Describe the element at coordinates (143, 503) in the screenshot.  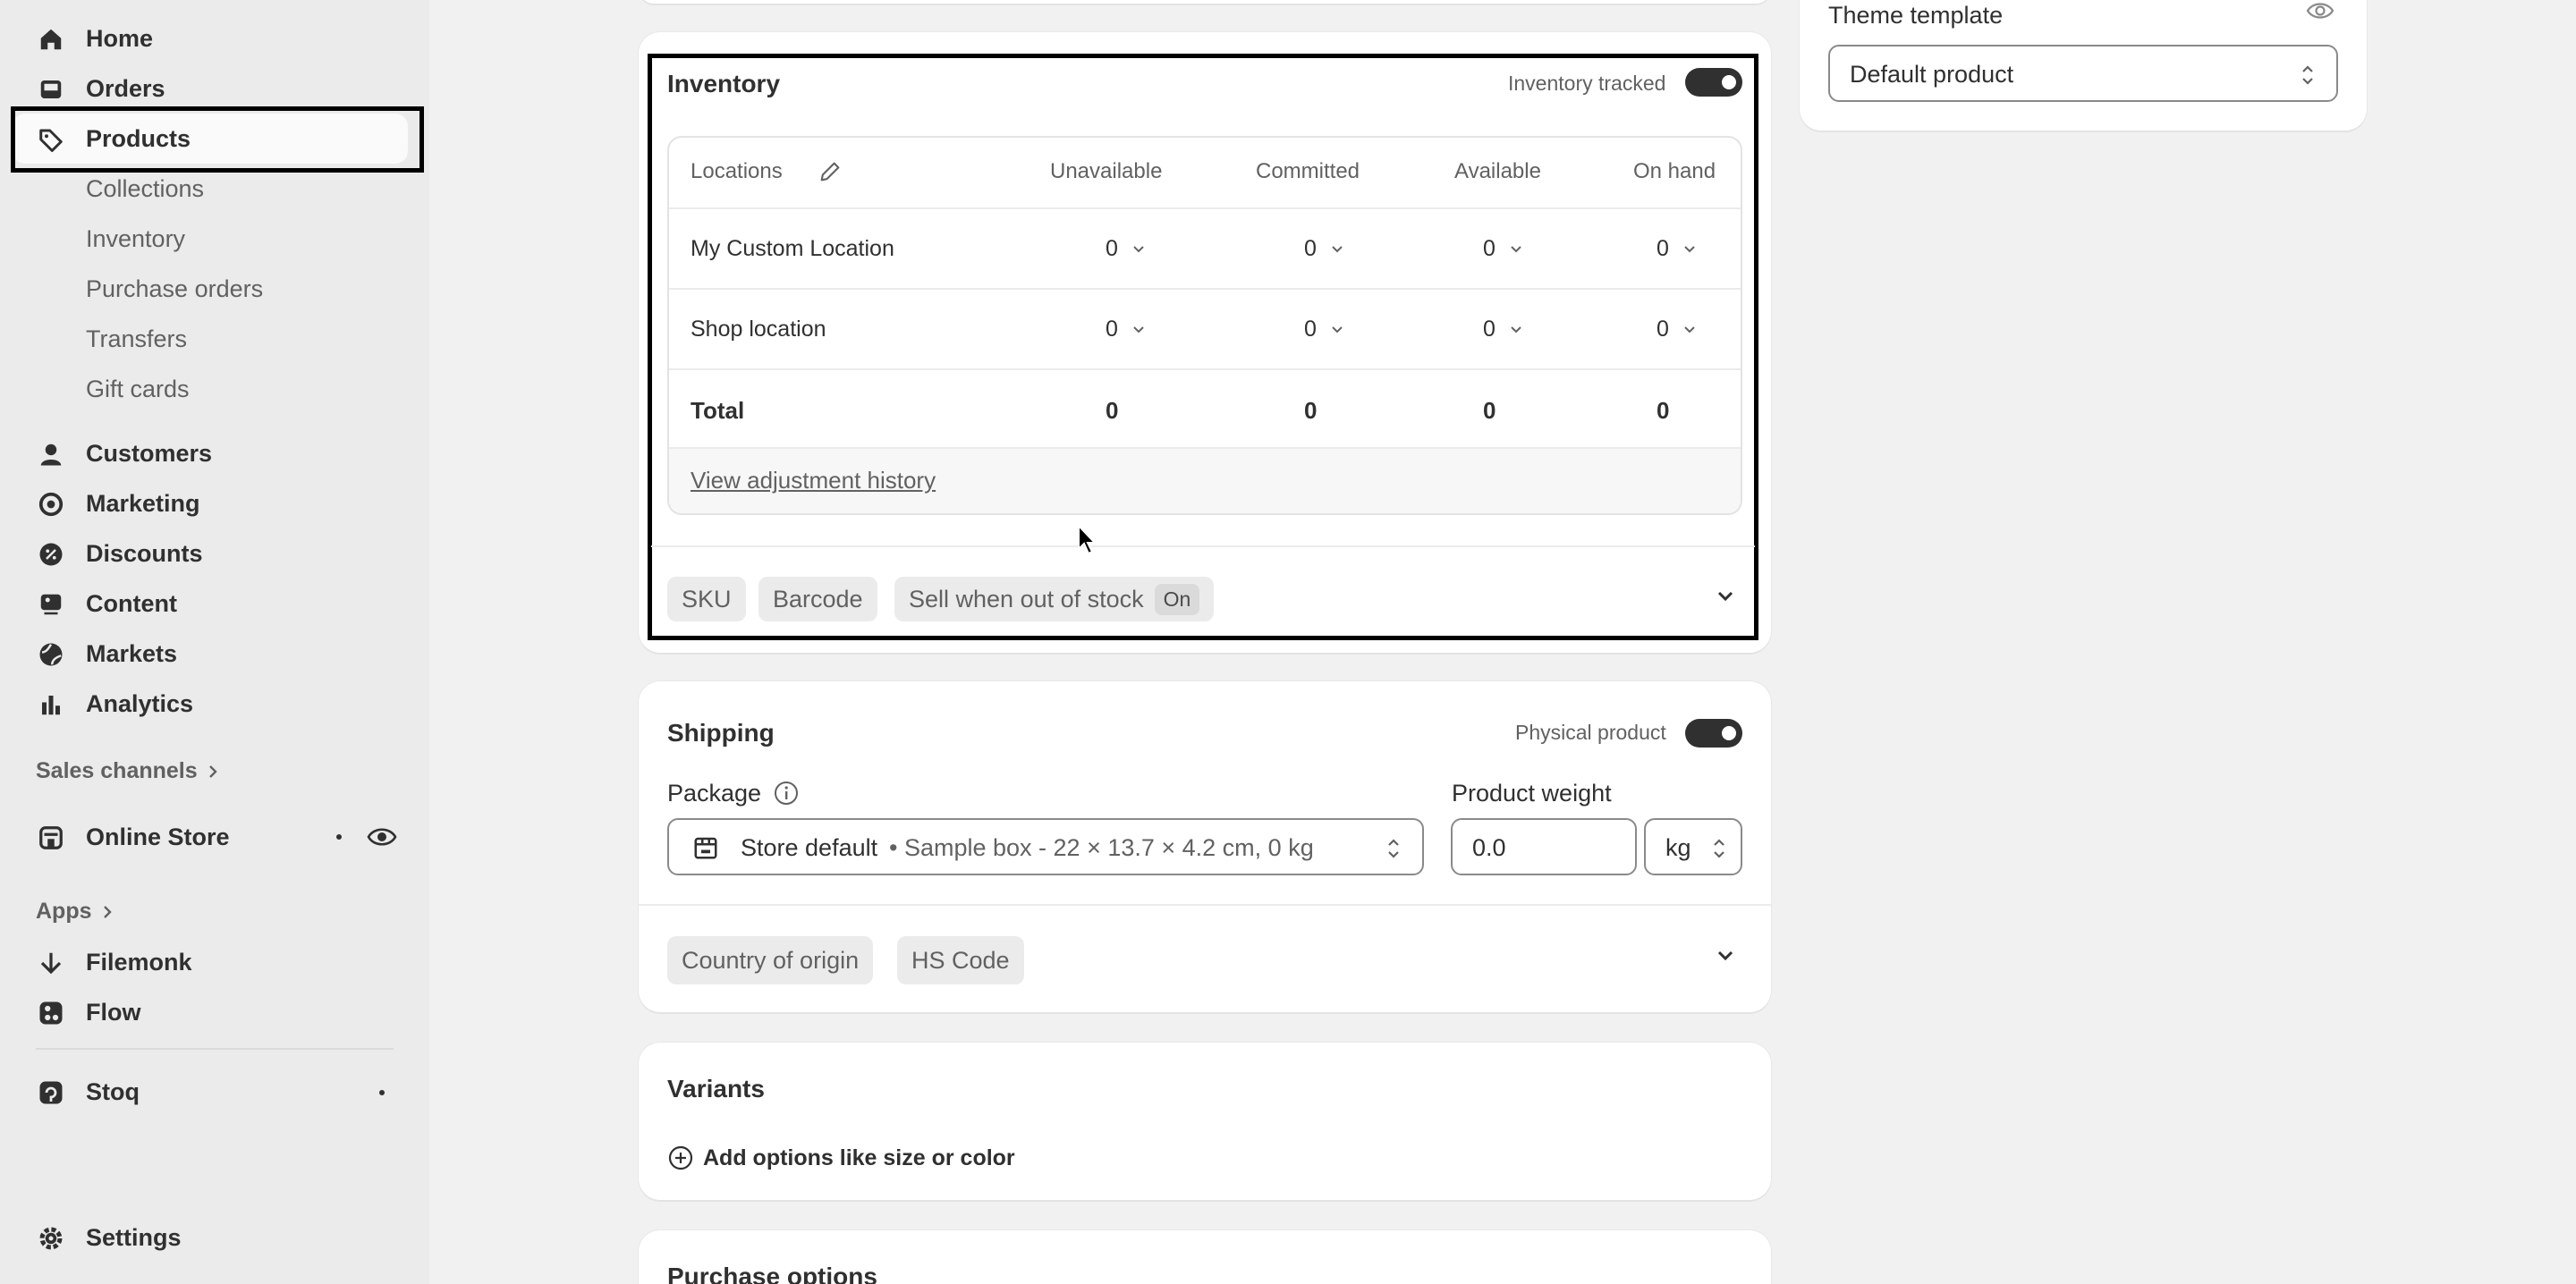
I see `nav-marketing-label: Marketing` at that location.